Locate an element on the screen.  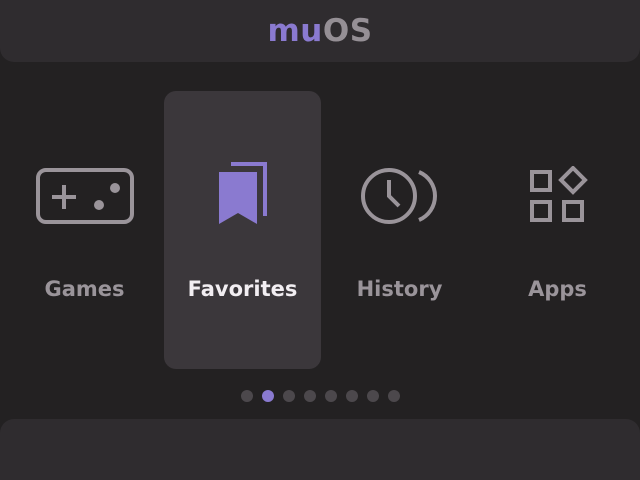
history-clock-icon is located at coordinates (399, 196).